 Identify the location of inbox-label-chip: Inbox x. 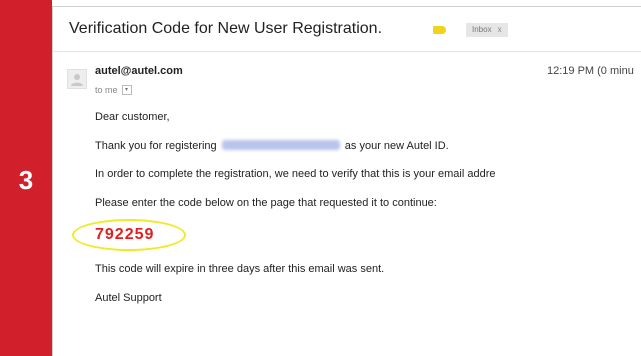
(487, 30).